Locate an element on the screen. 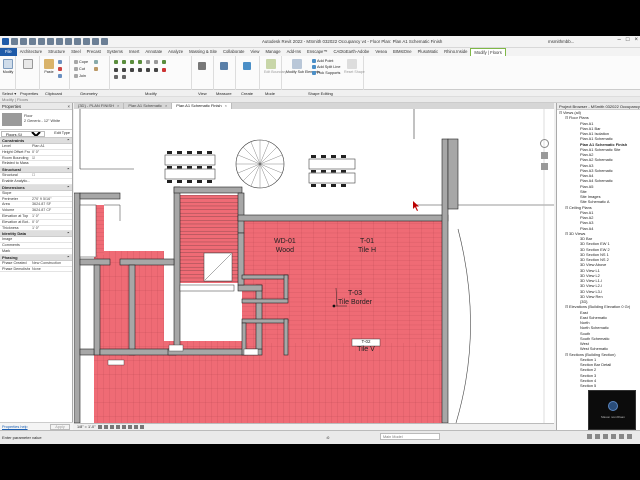 This screenshot has width=640, height=480. property-value: 0' 0" is located at coordinates (51, 222).